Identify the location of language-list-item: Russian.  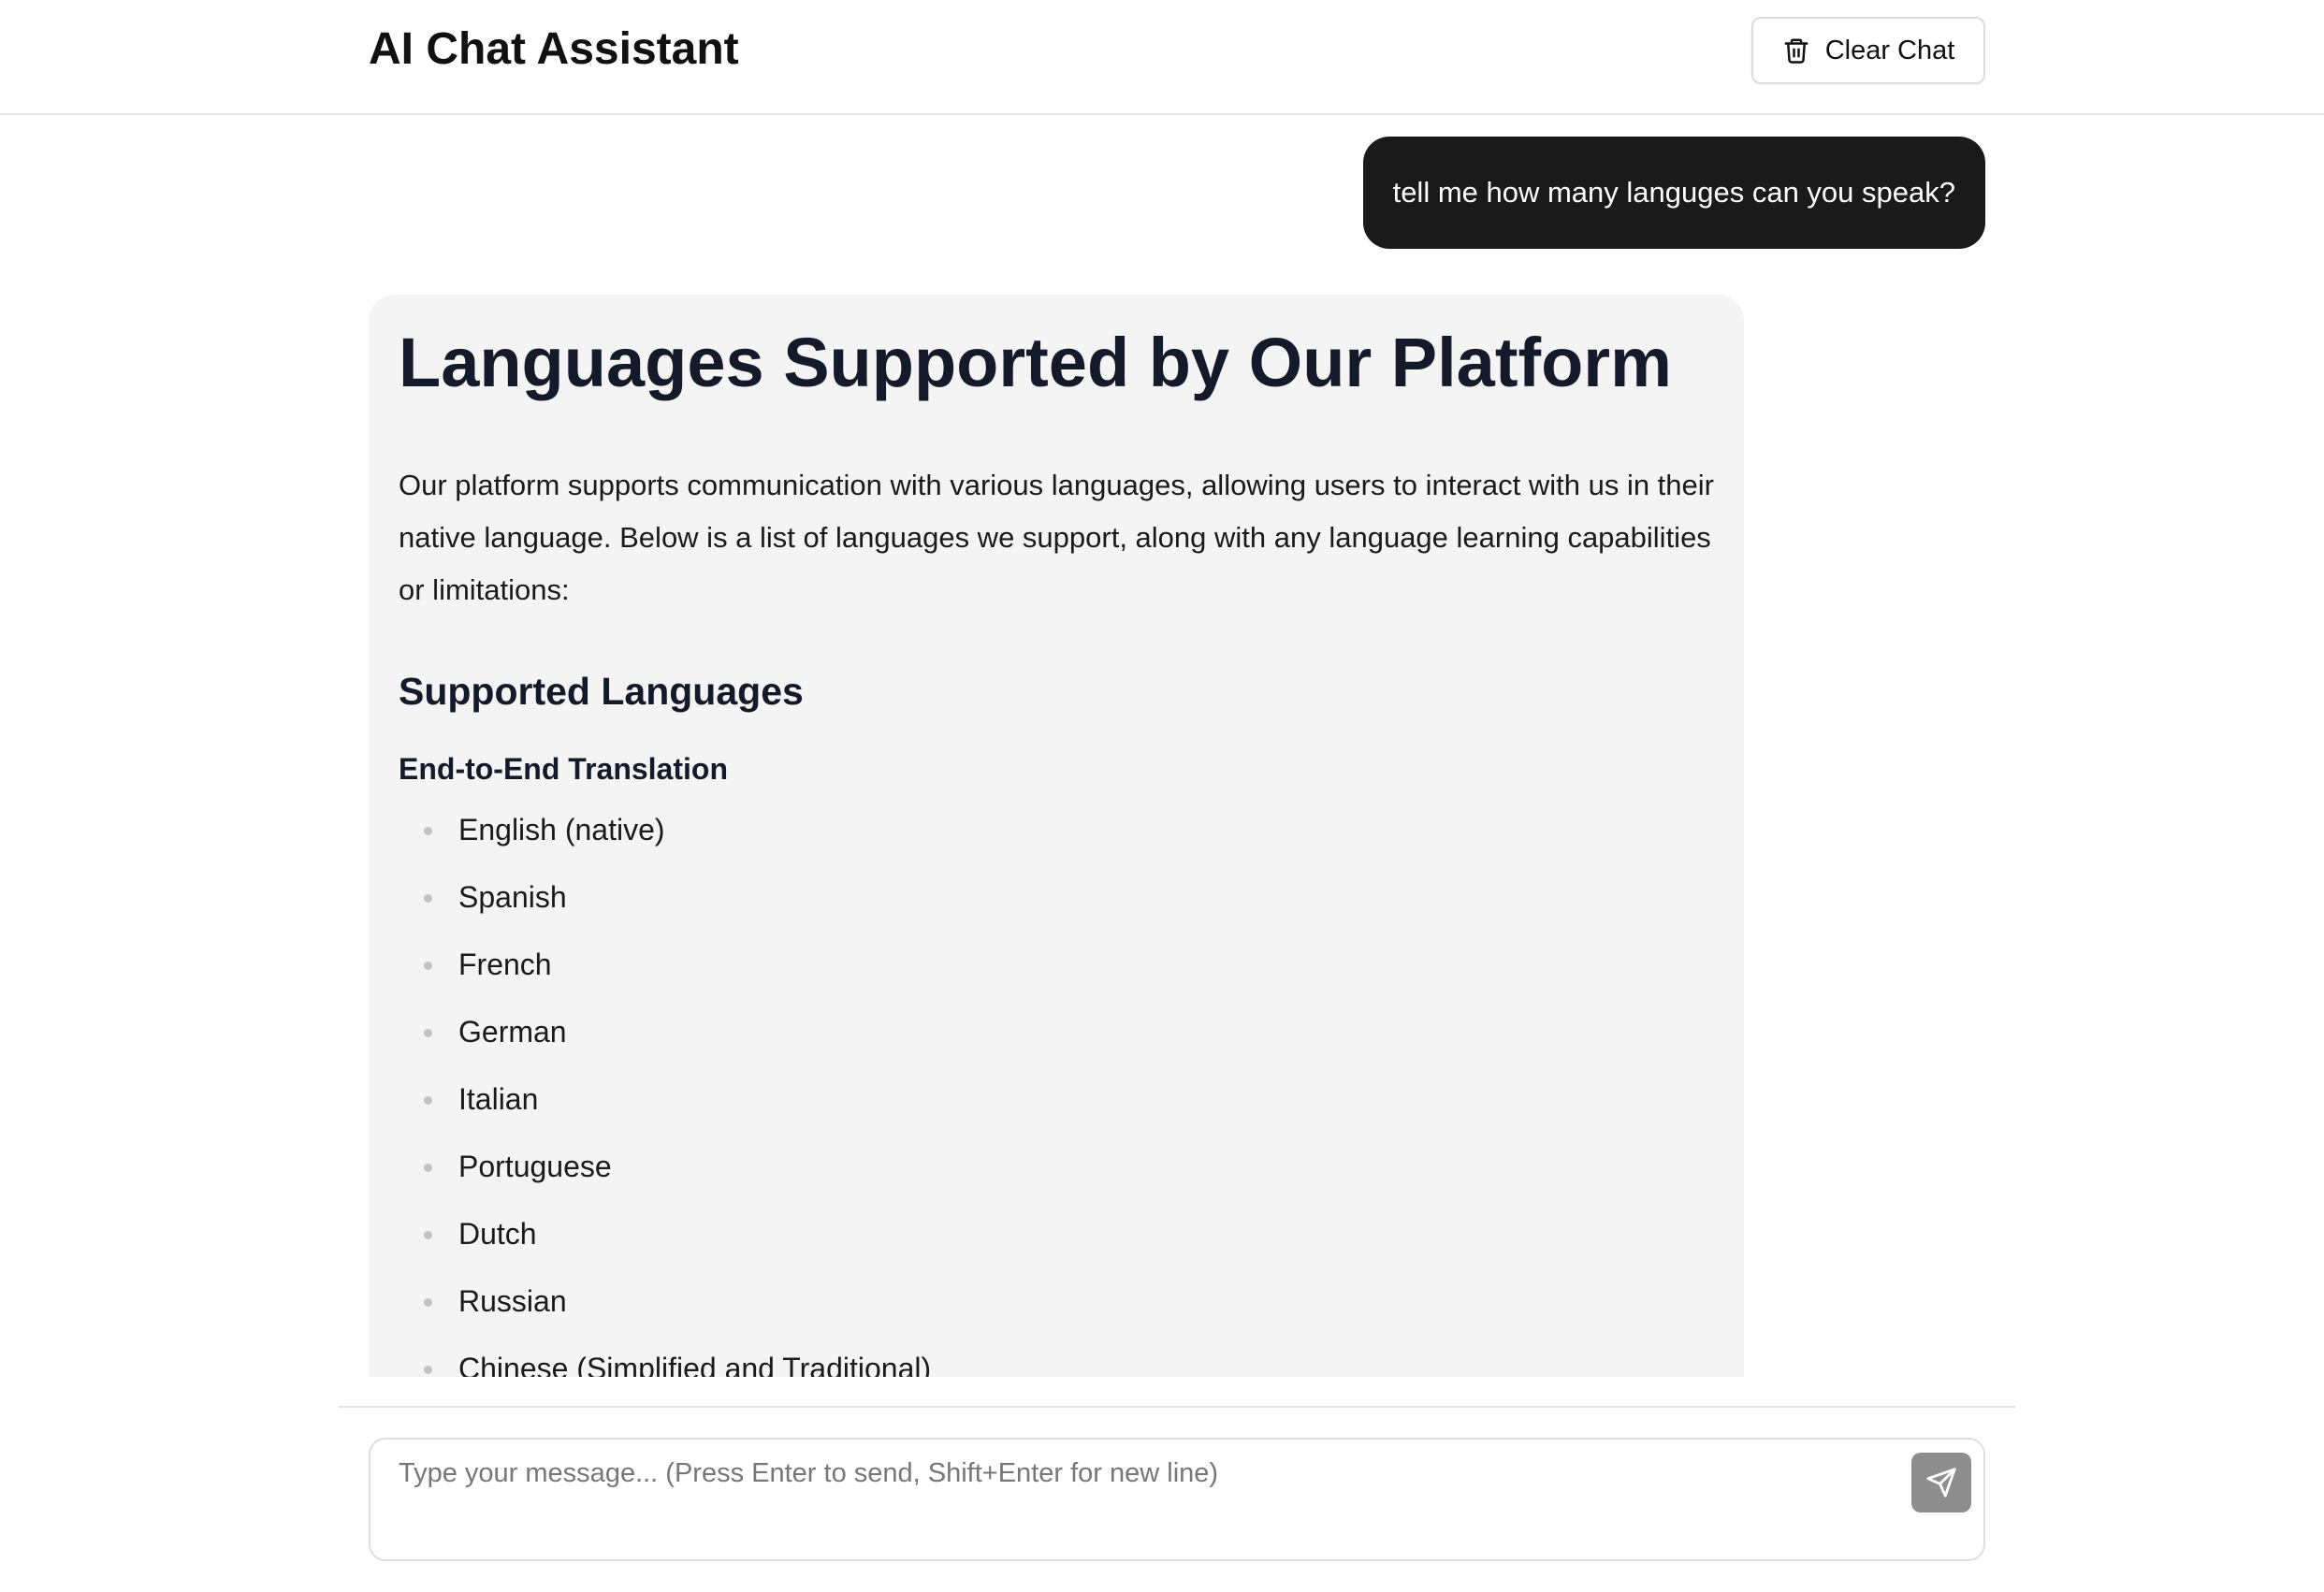
(665, 1315).